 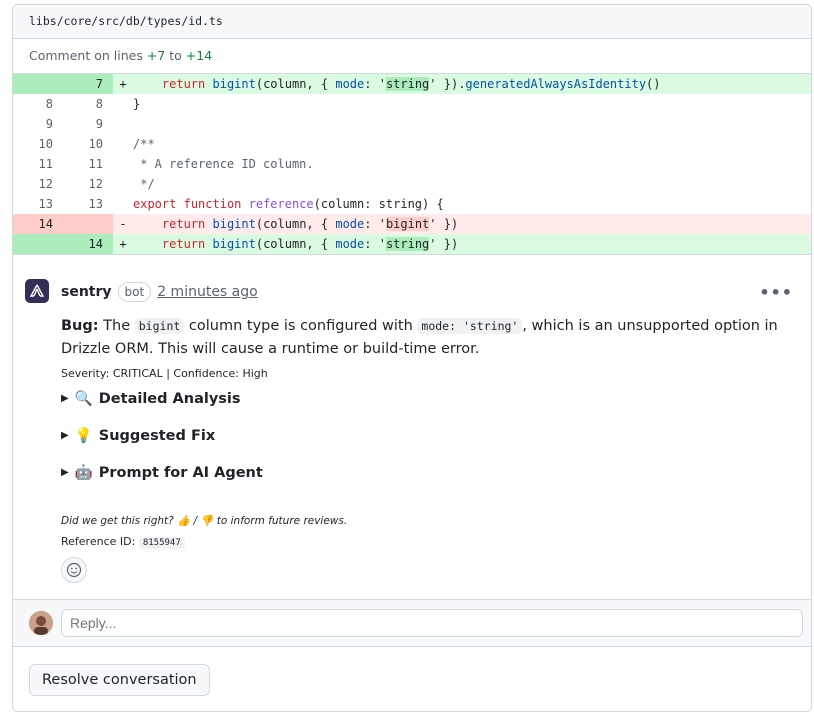 I want to click on details-suggested-fix: ▶ 💡 Suggested Fix, so click(x=138, y=436).